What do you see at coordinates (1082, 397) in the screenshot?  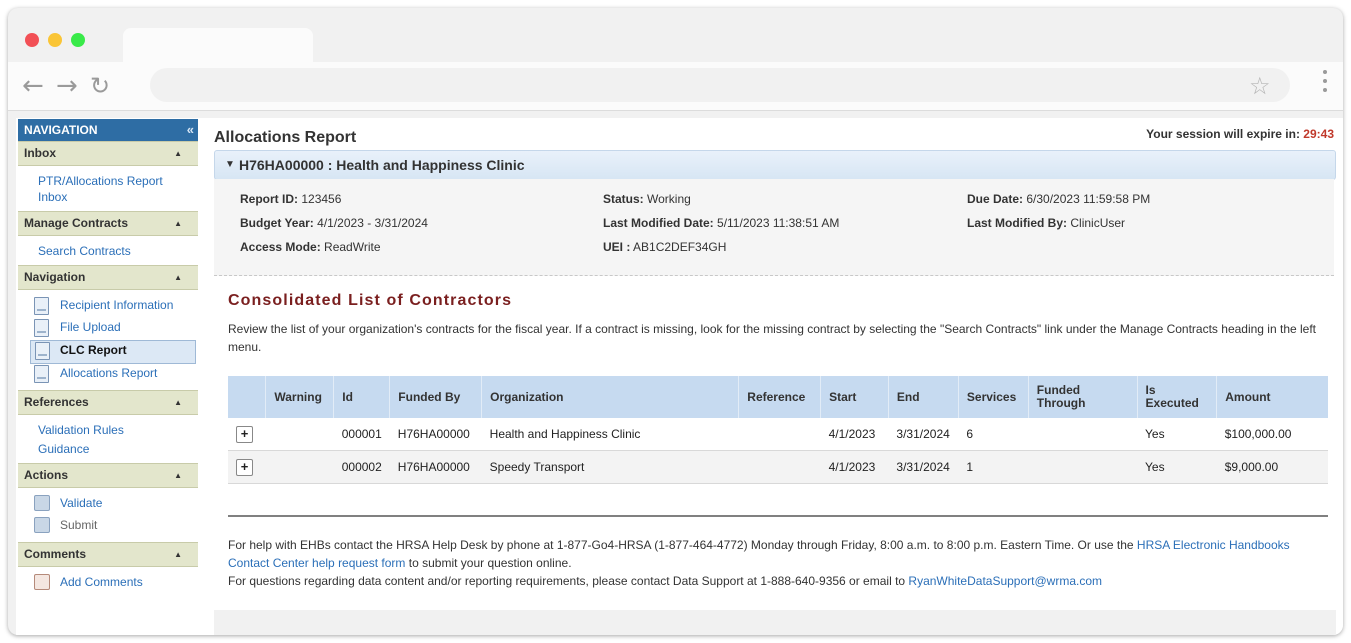 I see `column-header-funded-through: Funded Through` at bounding box center [1082, 397].